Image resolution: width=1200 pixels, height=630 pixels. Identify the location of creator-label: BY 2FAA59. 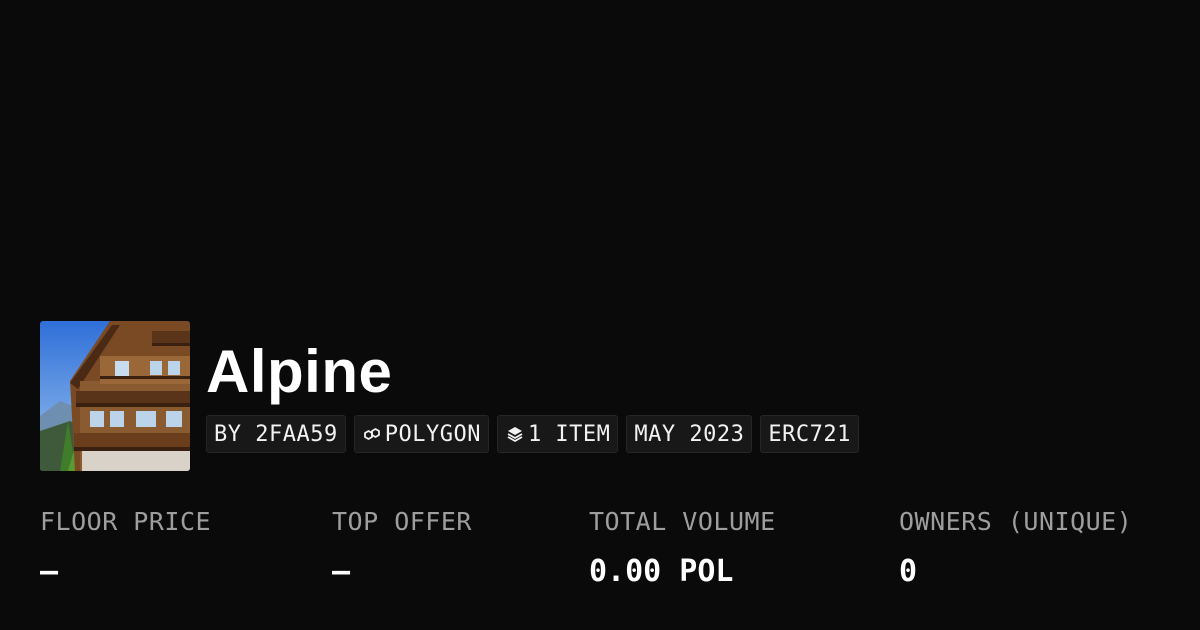
(276, 434).